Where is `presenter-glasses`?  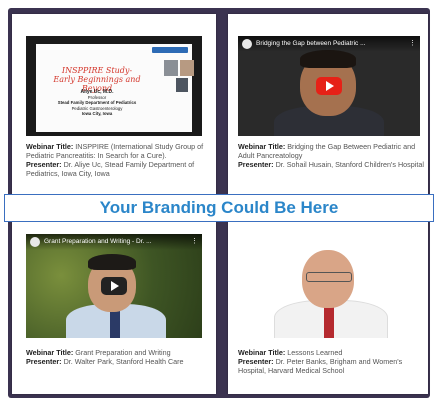
presenter-glasses is located at coordinates (329, 277).